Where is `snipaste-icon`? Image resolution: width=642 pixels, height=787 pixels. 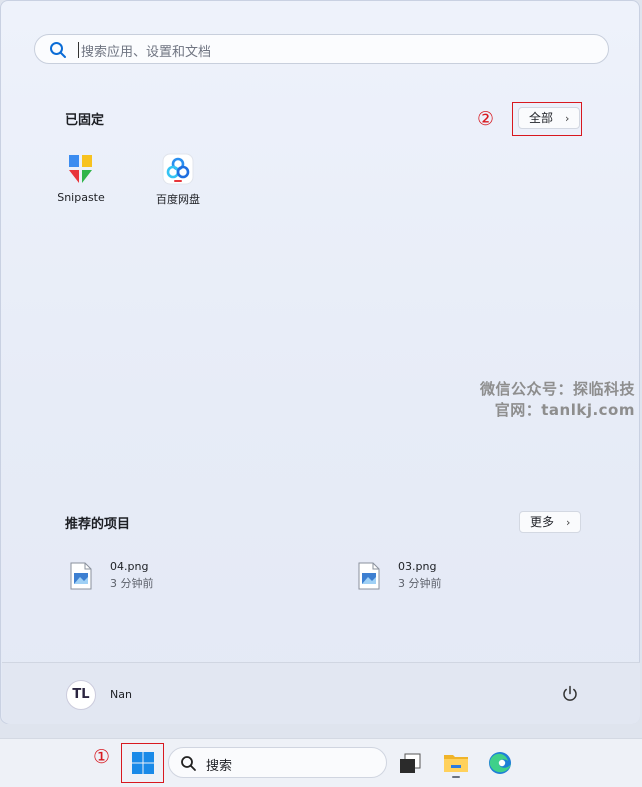
snipaste-icon is located at coordinates (81, 169).